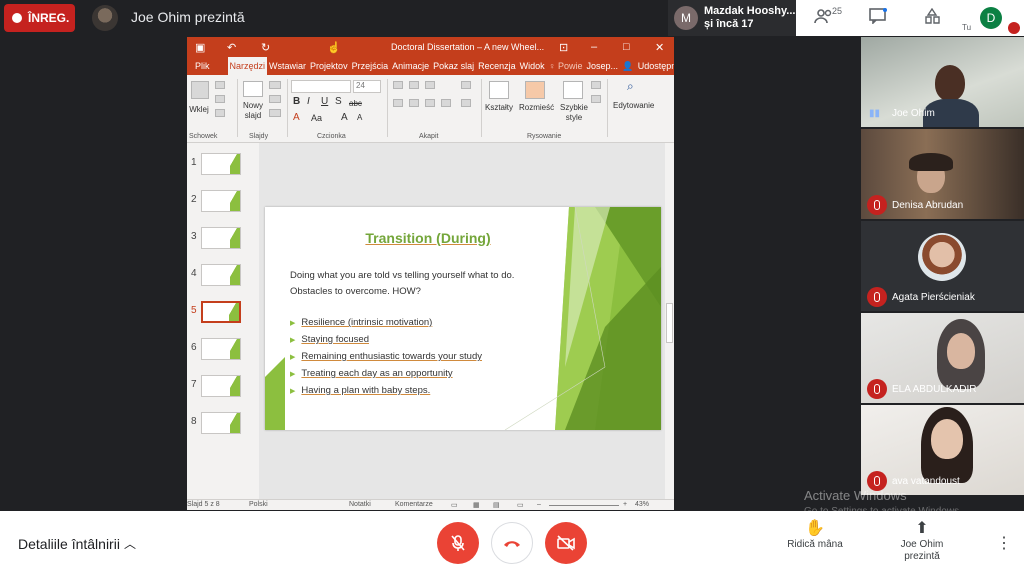  I want to click on quick-styles-icon, so click(573, 90).